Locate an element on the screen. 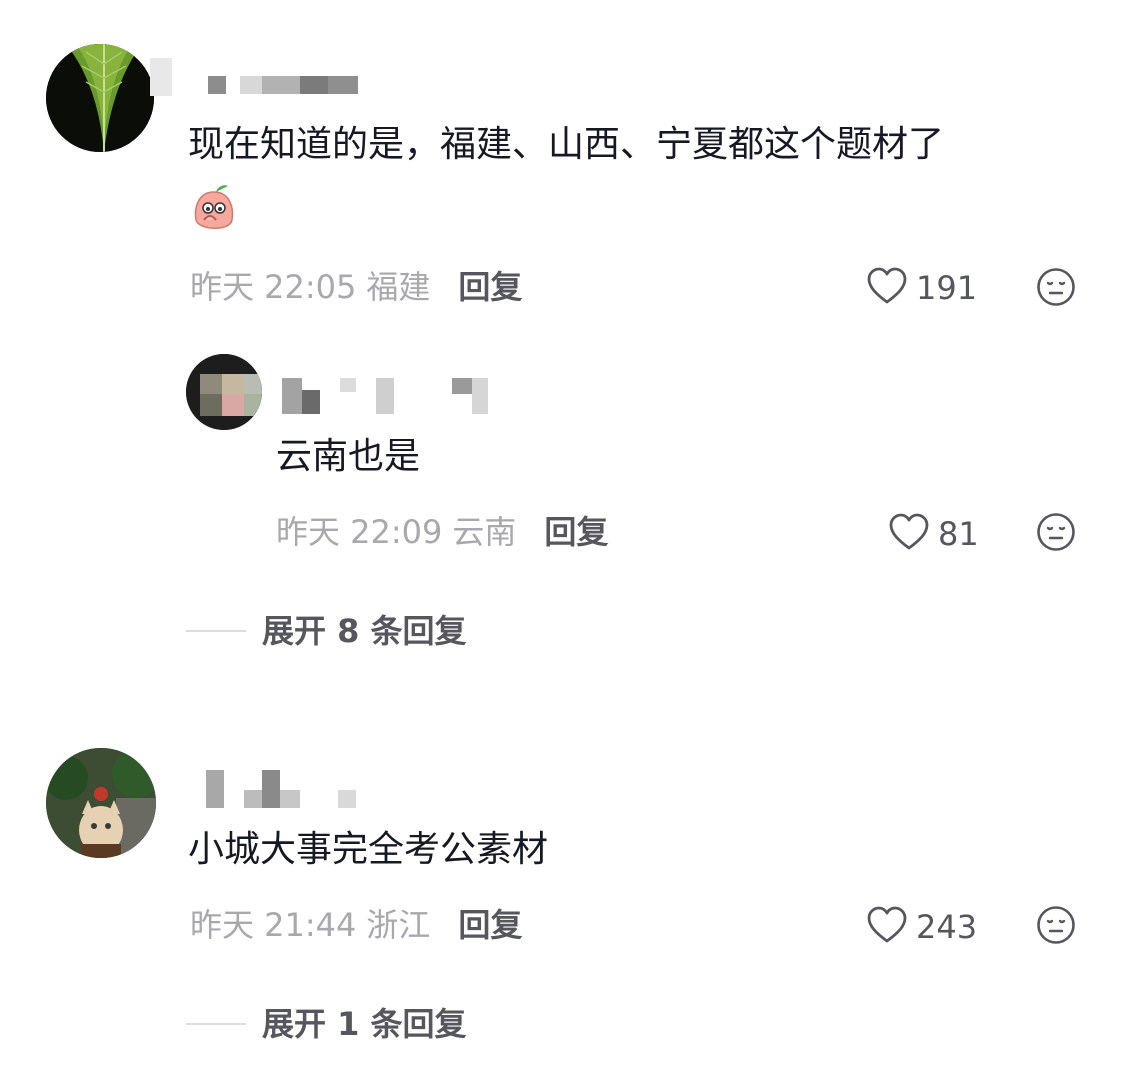 The width and height of the screenshot is (1142, 1080). peach-shy-emoji is located at coordinates (214, 208).